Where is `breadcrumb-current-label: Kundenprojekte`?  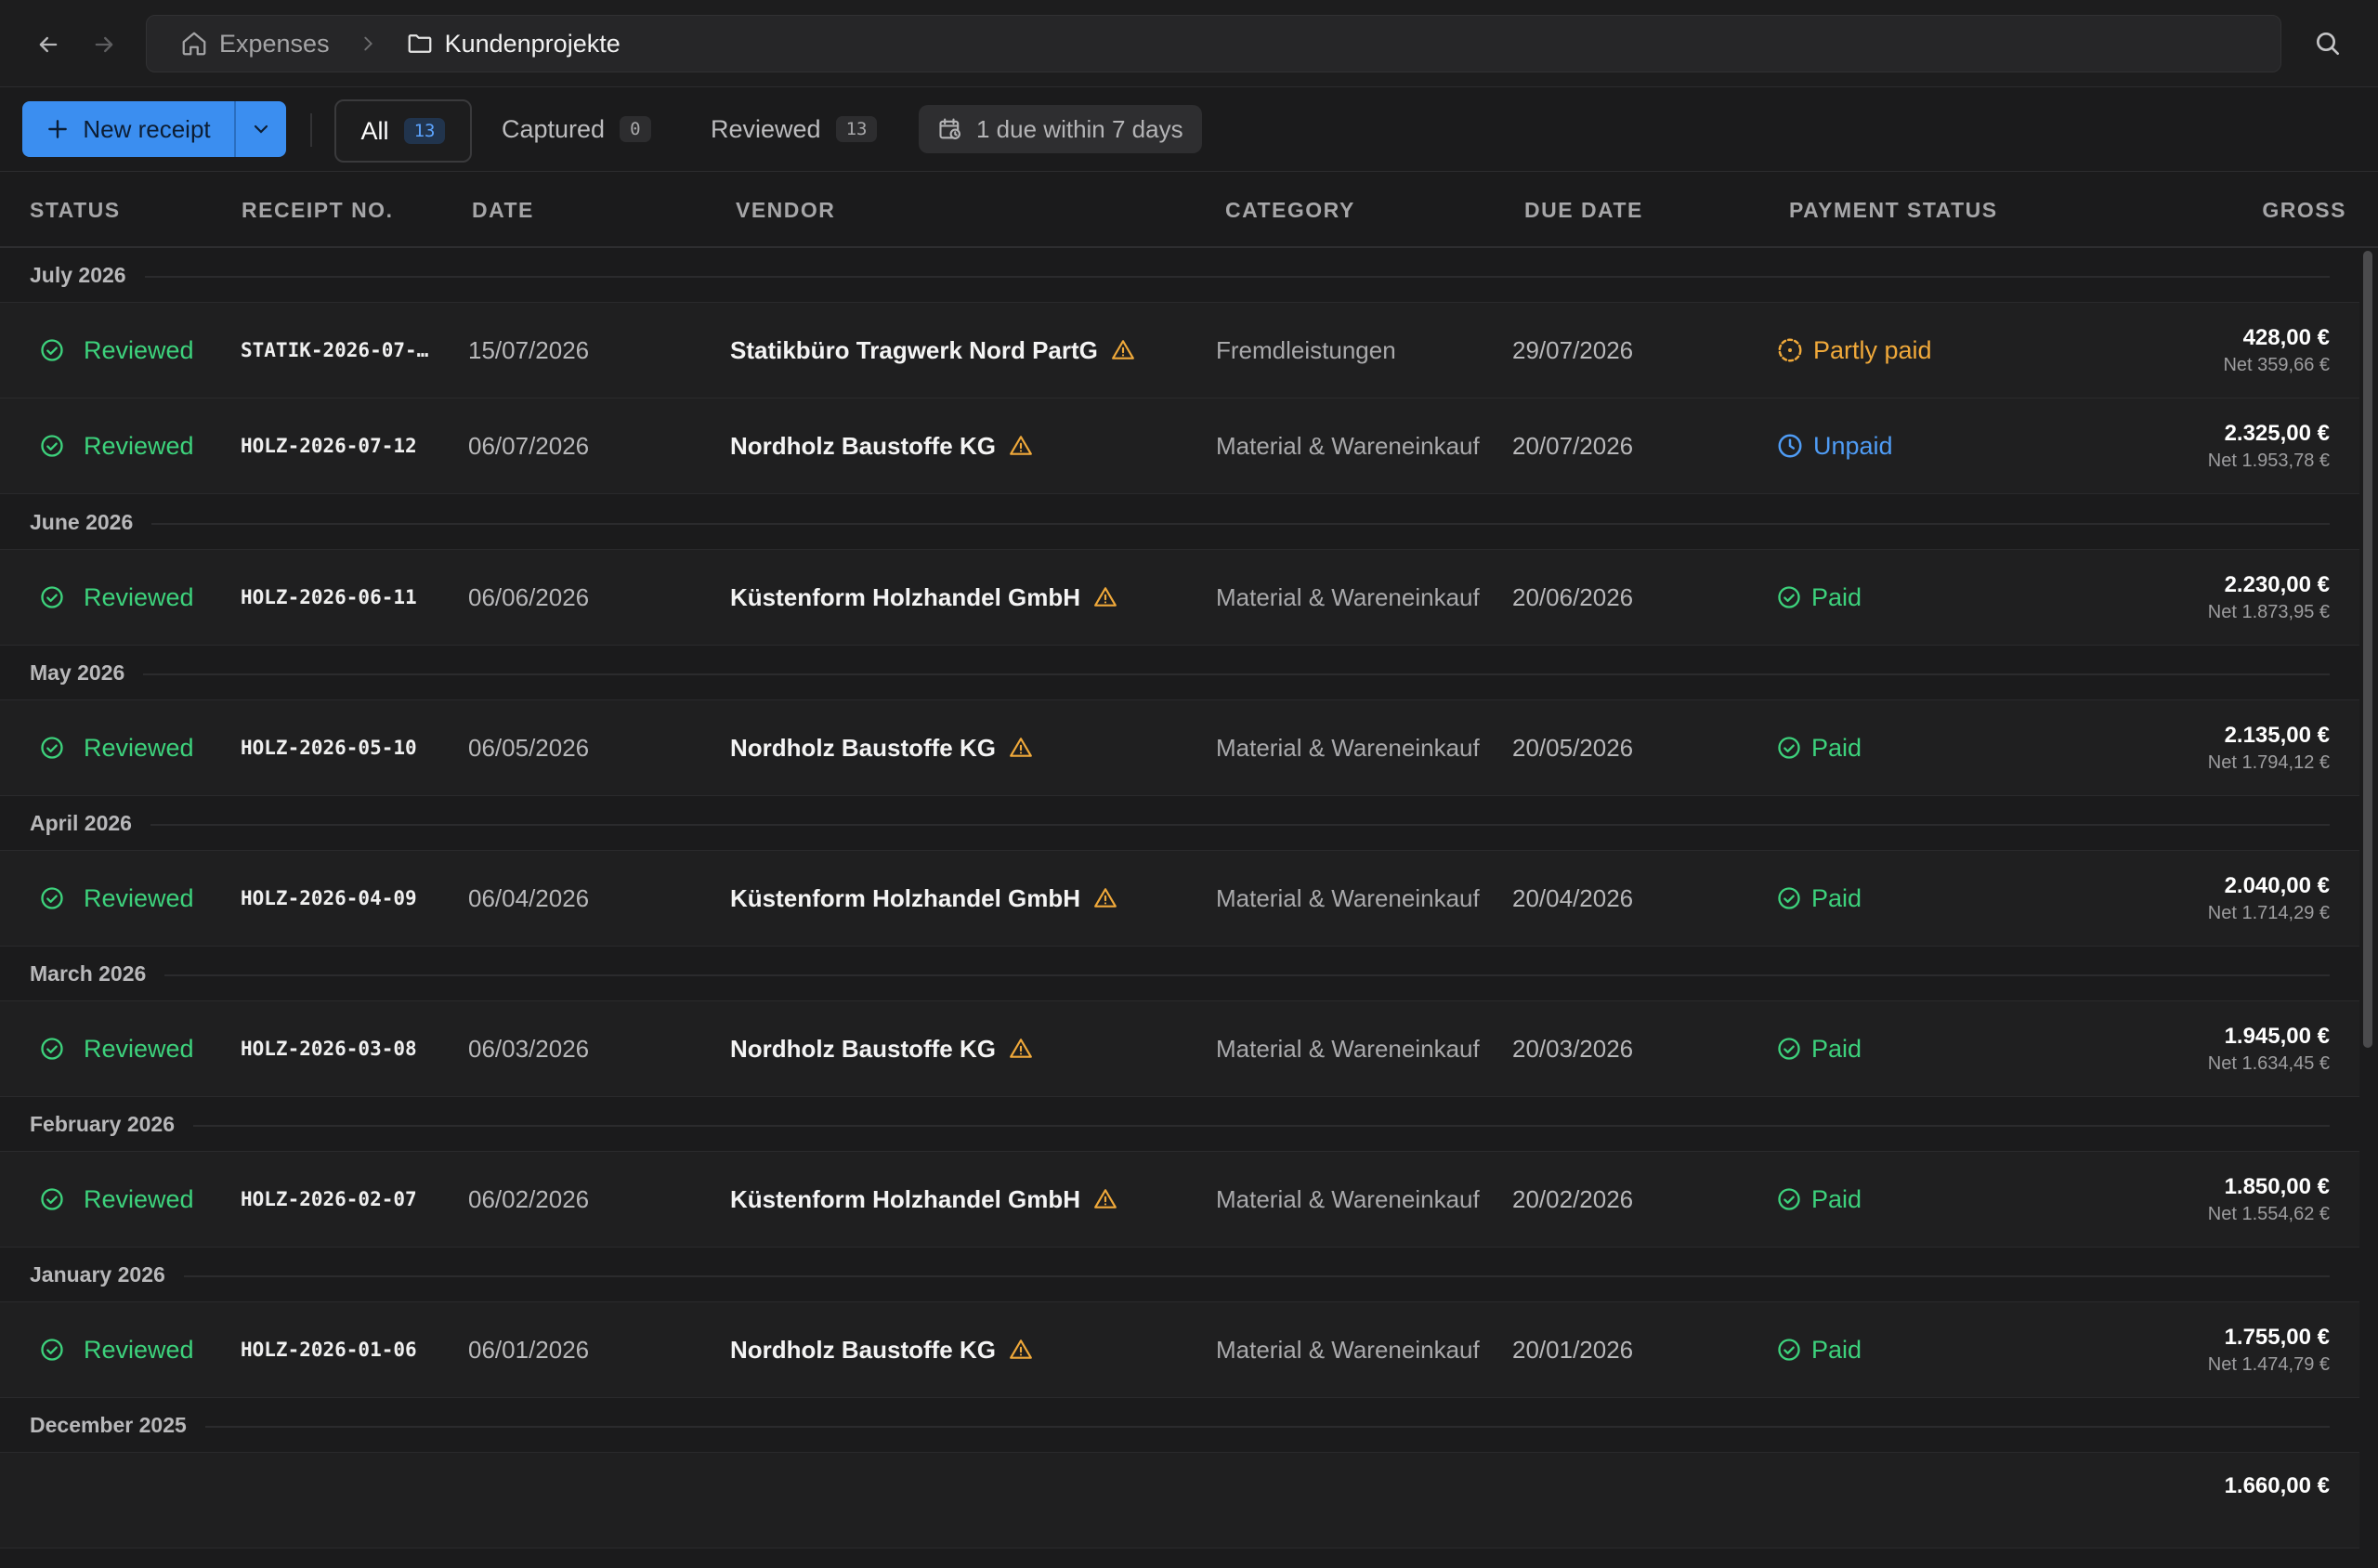 breadcrumb-current-label: Kundenprojekte is located at coordinates (532, 43).